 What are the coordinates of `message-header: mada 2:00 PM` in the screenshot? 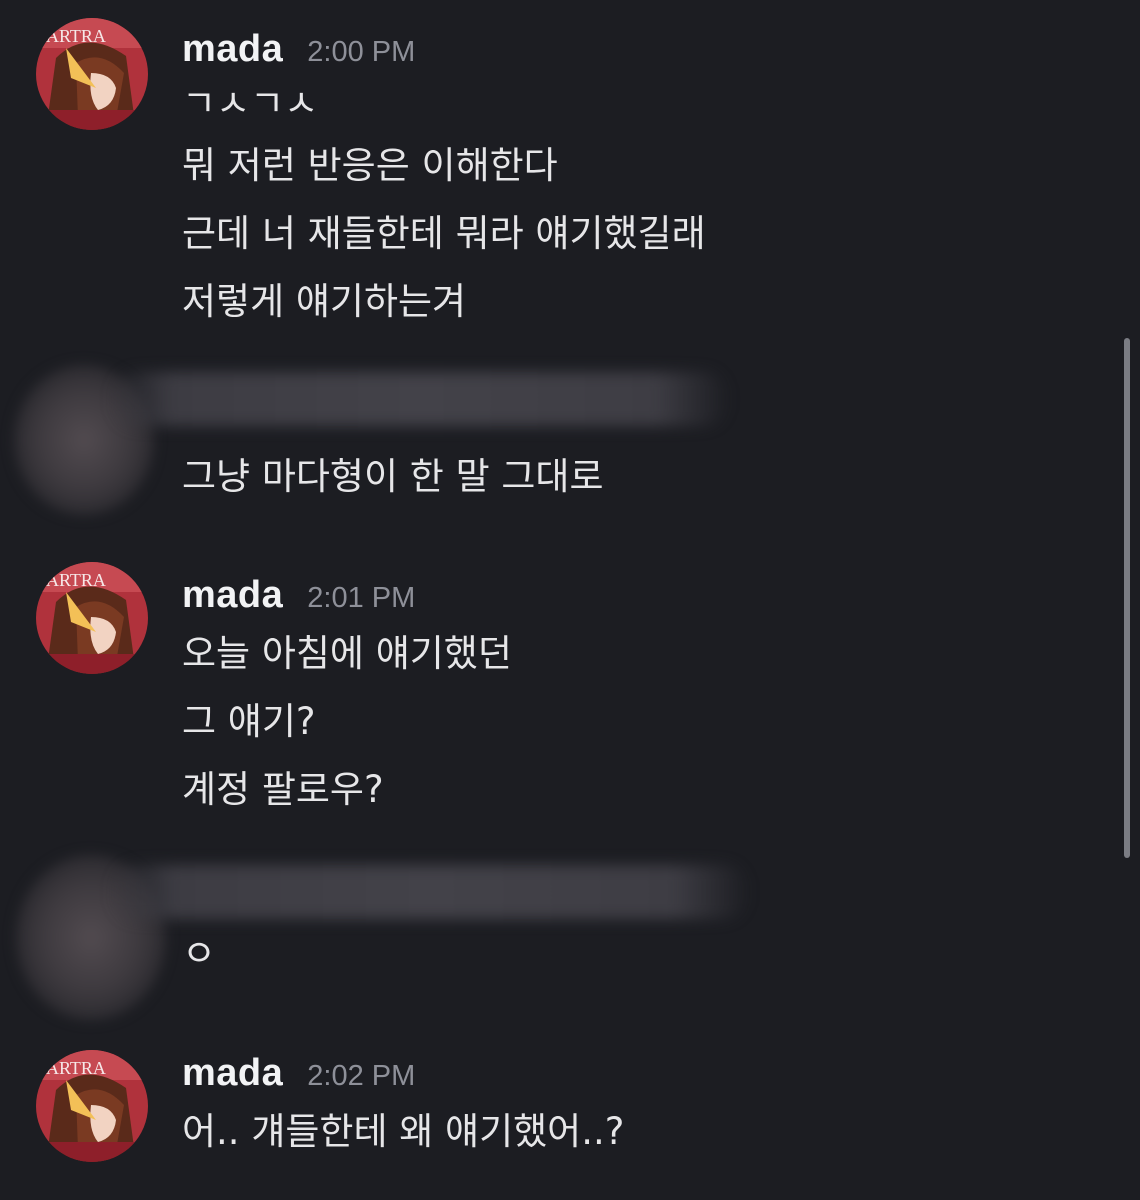 It's located at (299, 49).